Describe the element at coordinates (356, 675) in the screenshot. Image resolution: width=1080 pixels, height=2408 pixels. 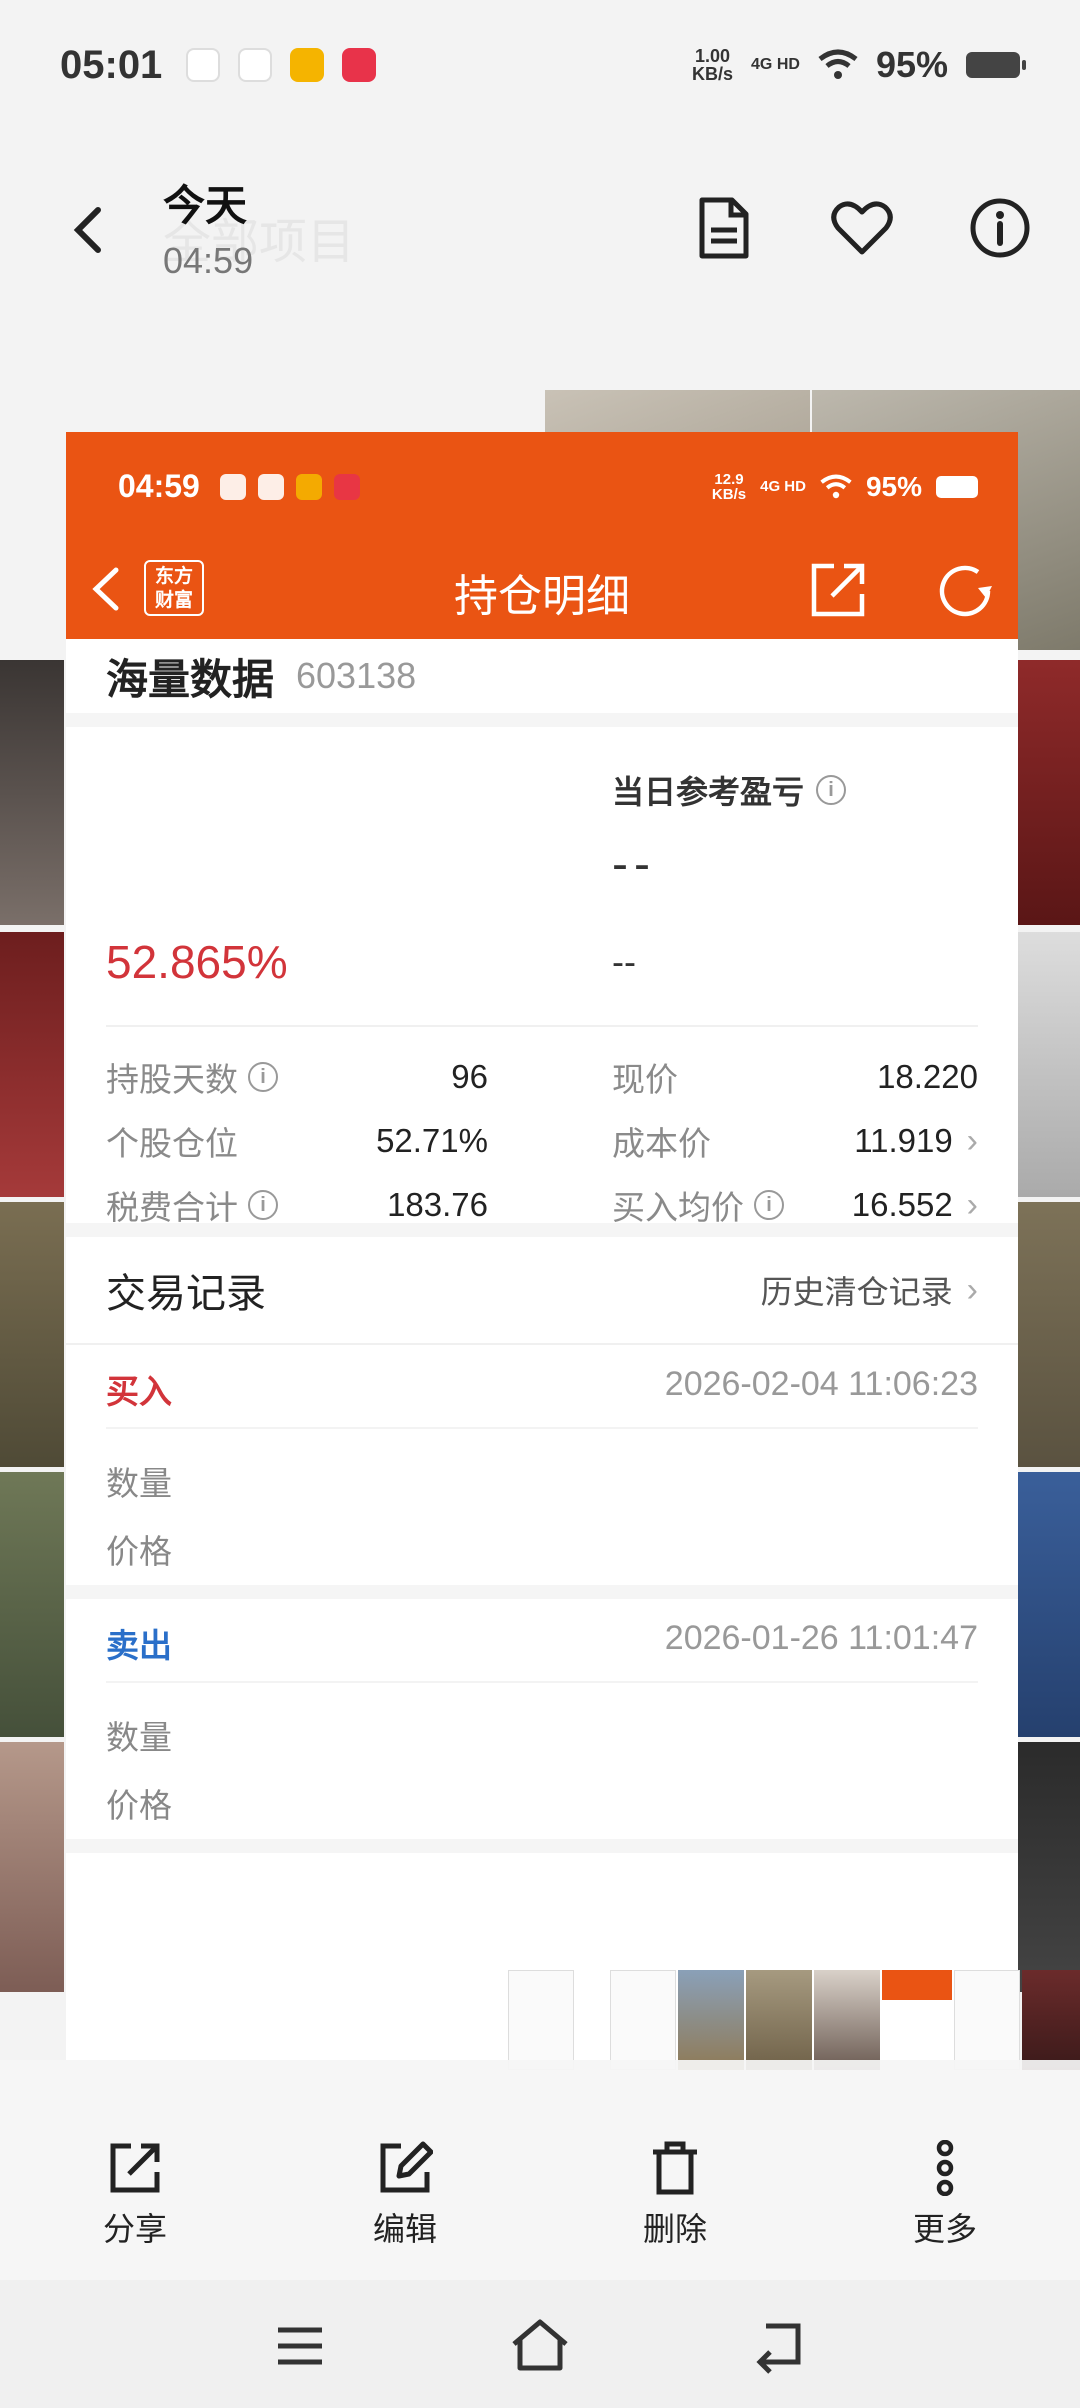
I see `stock-code: 603138` at that location.